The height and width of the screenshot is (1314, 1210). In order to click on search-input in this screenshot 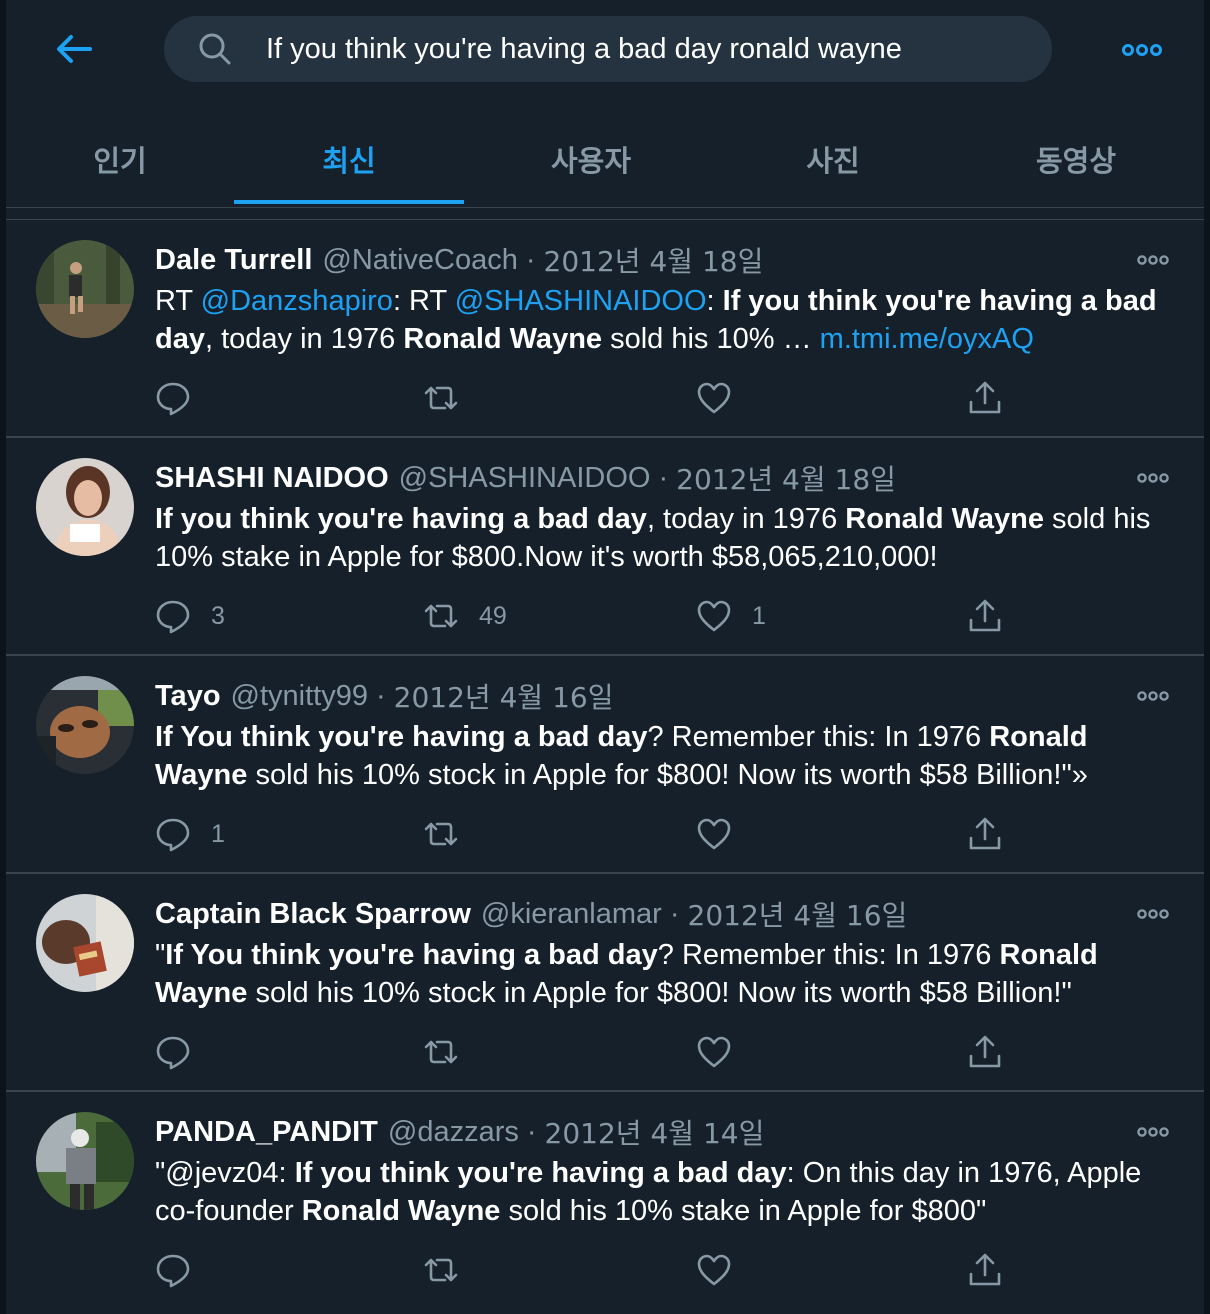, I will do `click(659, 49)`.